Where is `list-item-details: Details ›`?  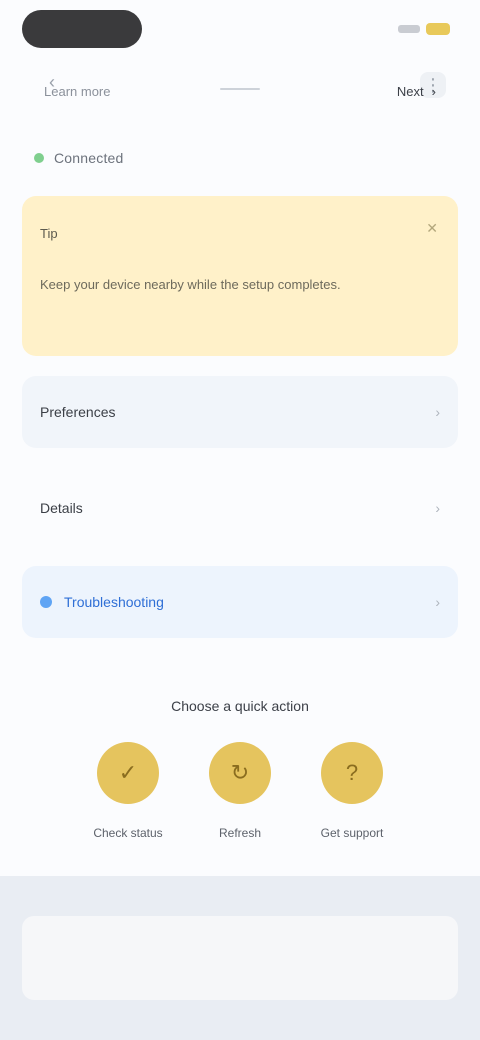
list-item-details: Details › is located at coordinates (240, 508).